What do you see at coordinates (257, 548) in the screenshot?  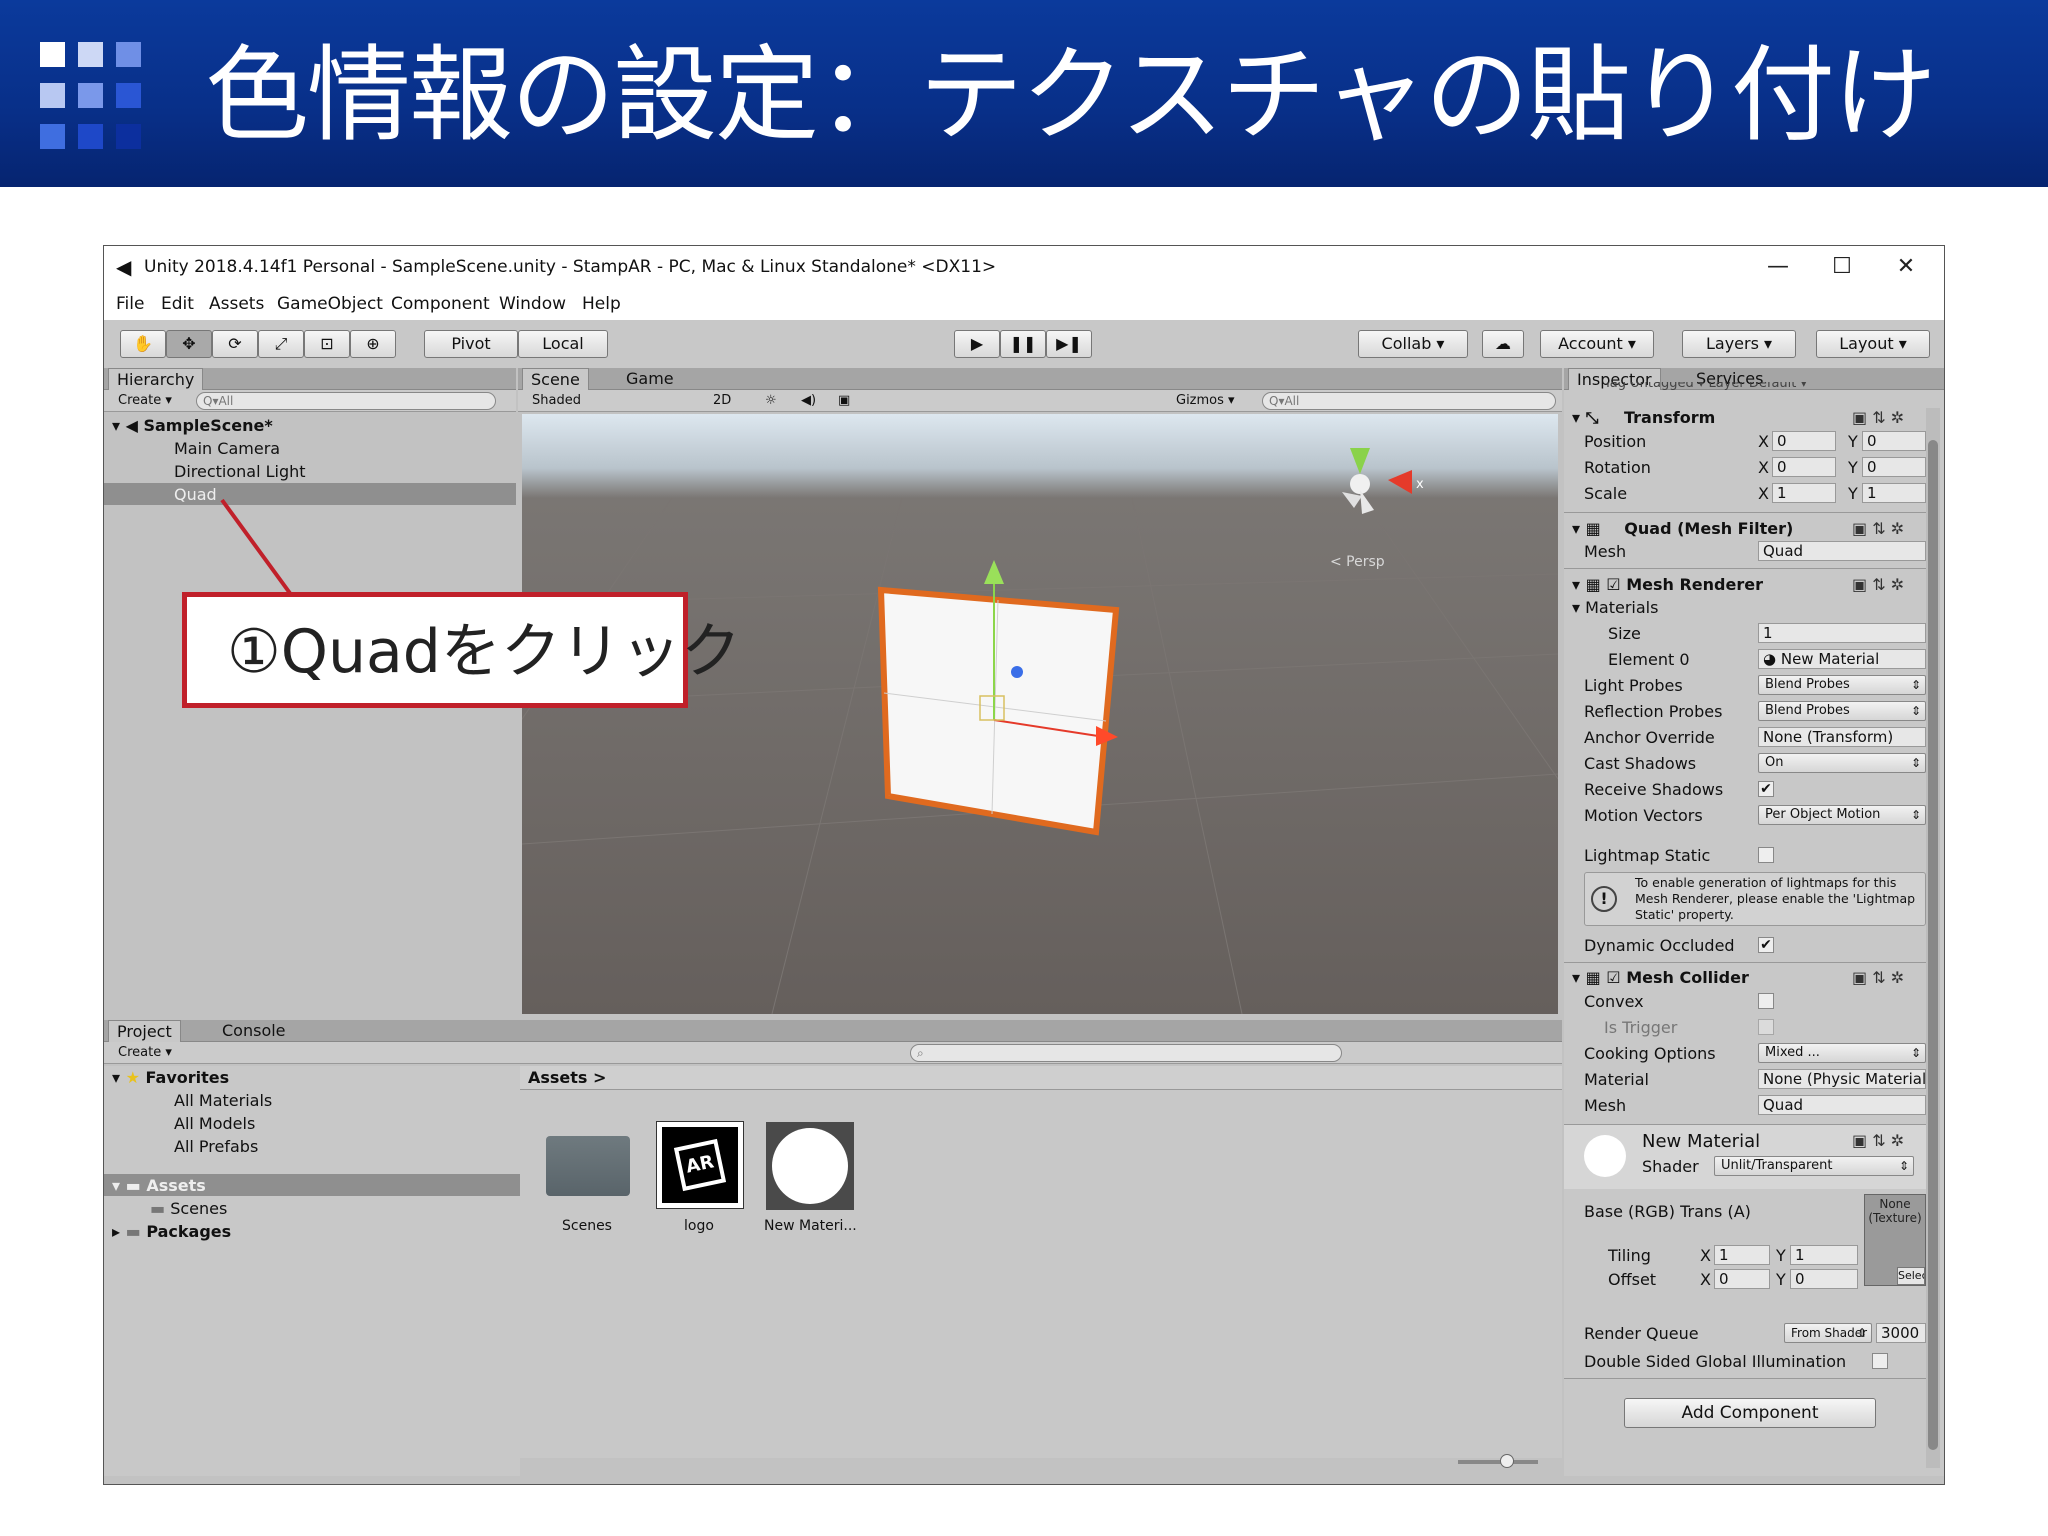 I see `callout-pointer` at bounding box center [257, 548].